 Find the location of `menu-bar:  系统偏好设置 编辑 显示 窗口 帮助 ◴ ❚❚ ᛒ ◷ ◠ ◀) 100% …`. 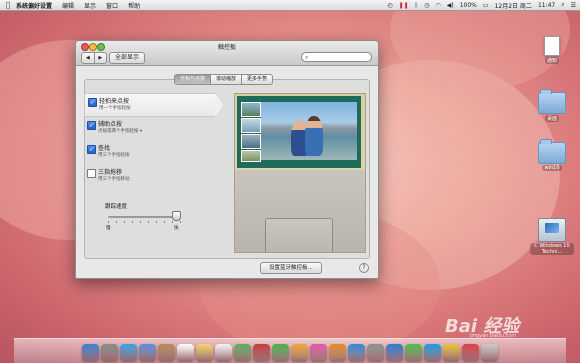

menu-bar:  系统偏好设置 编辑 显示 窗口 帮助 ◴ ❚❚ ᛒ ◷ ◠ ◀) 100% … is located at coordinates (290, 5).